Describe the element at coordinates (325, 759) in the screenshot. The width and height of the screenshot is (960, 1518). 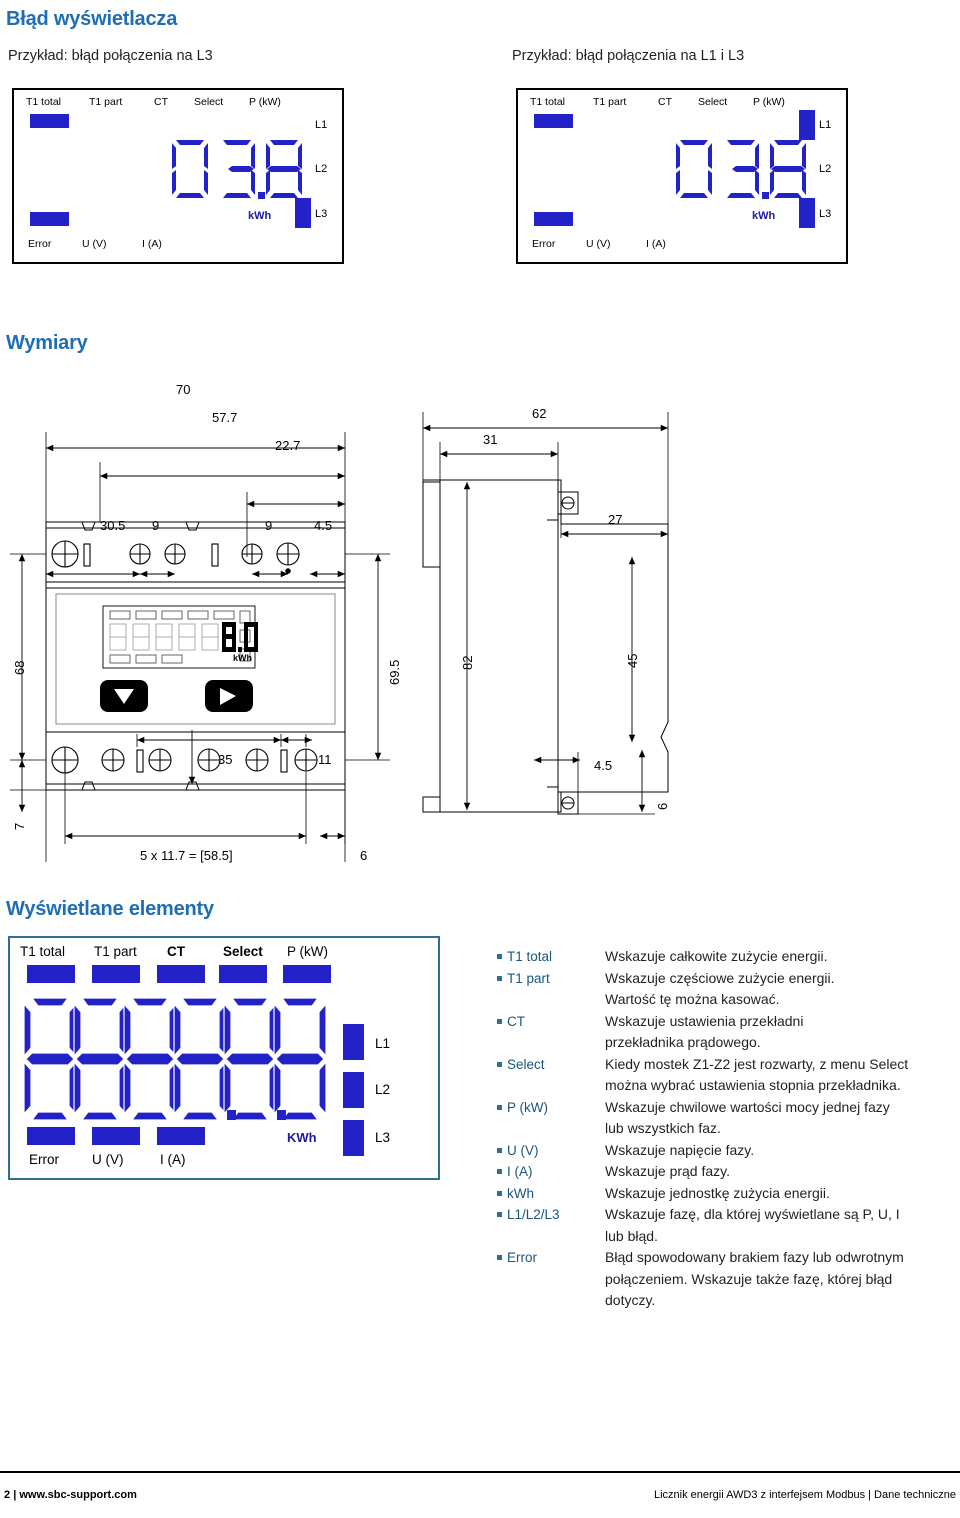
I see `dim-front-11: 11` at that location.